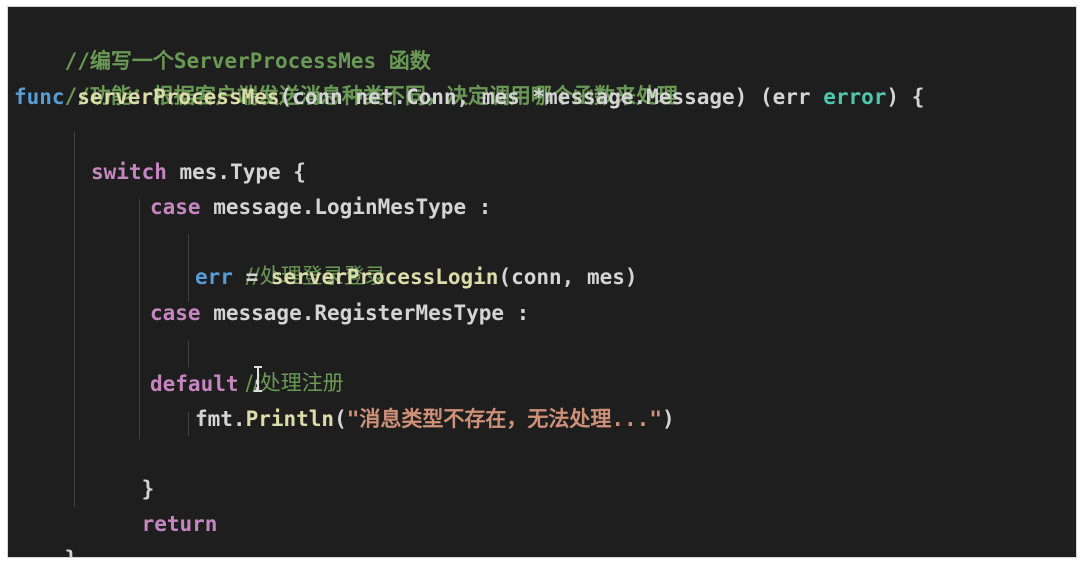 The image size is (1084, 564). What do you see at coordinates (365, 313) in the screenshot?
I see `case-expr: message.RegisterMesType :` at bounding box center [365, 313].